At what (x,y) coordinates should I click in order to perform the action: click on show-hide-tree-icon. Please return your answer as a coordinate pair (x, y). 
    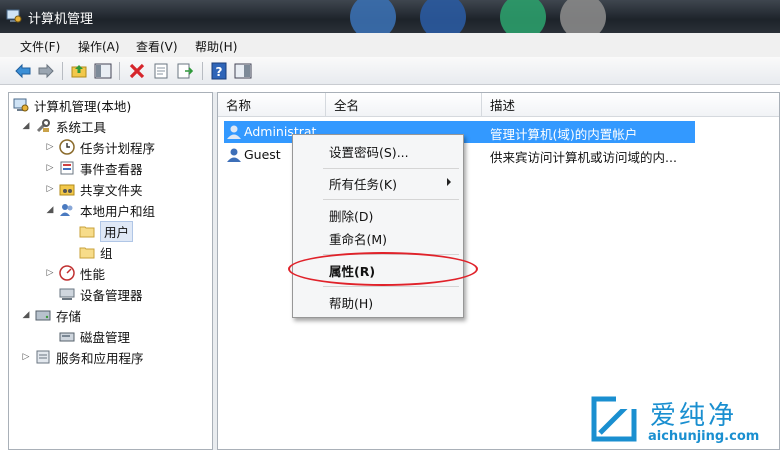
    Looking at the image, I should click on (103, 71).